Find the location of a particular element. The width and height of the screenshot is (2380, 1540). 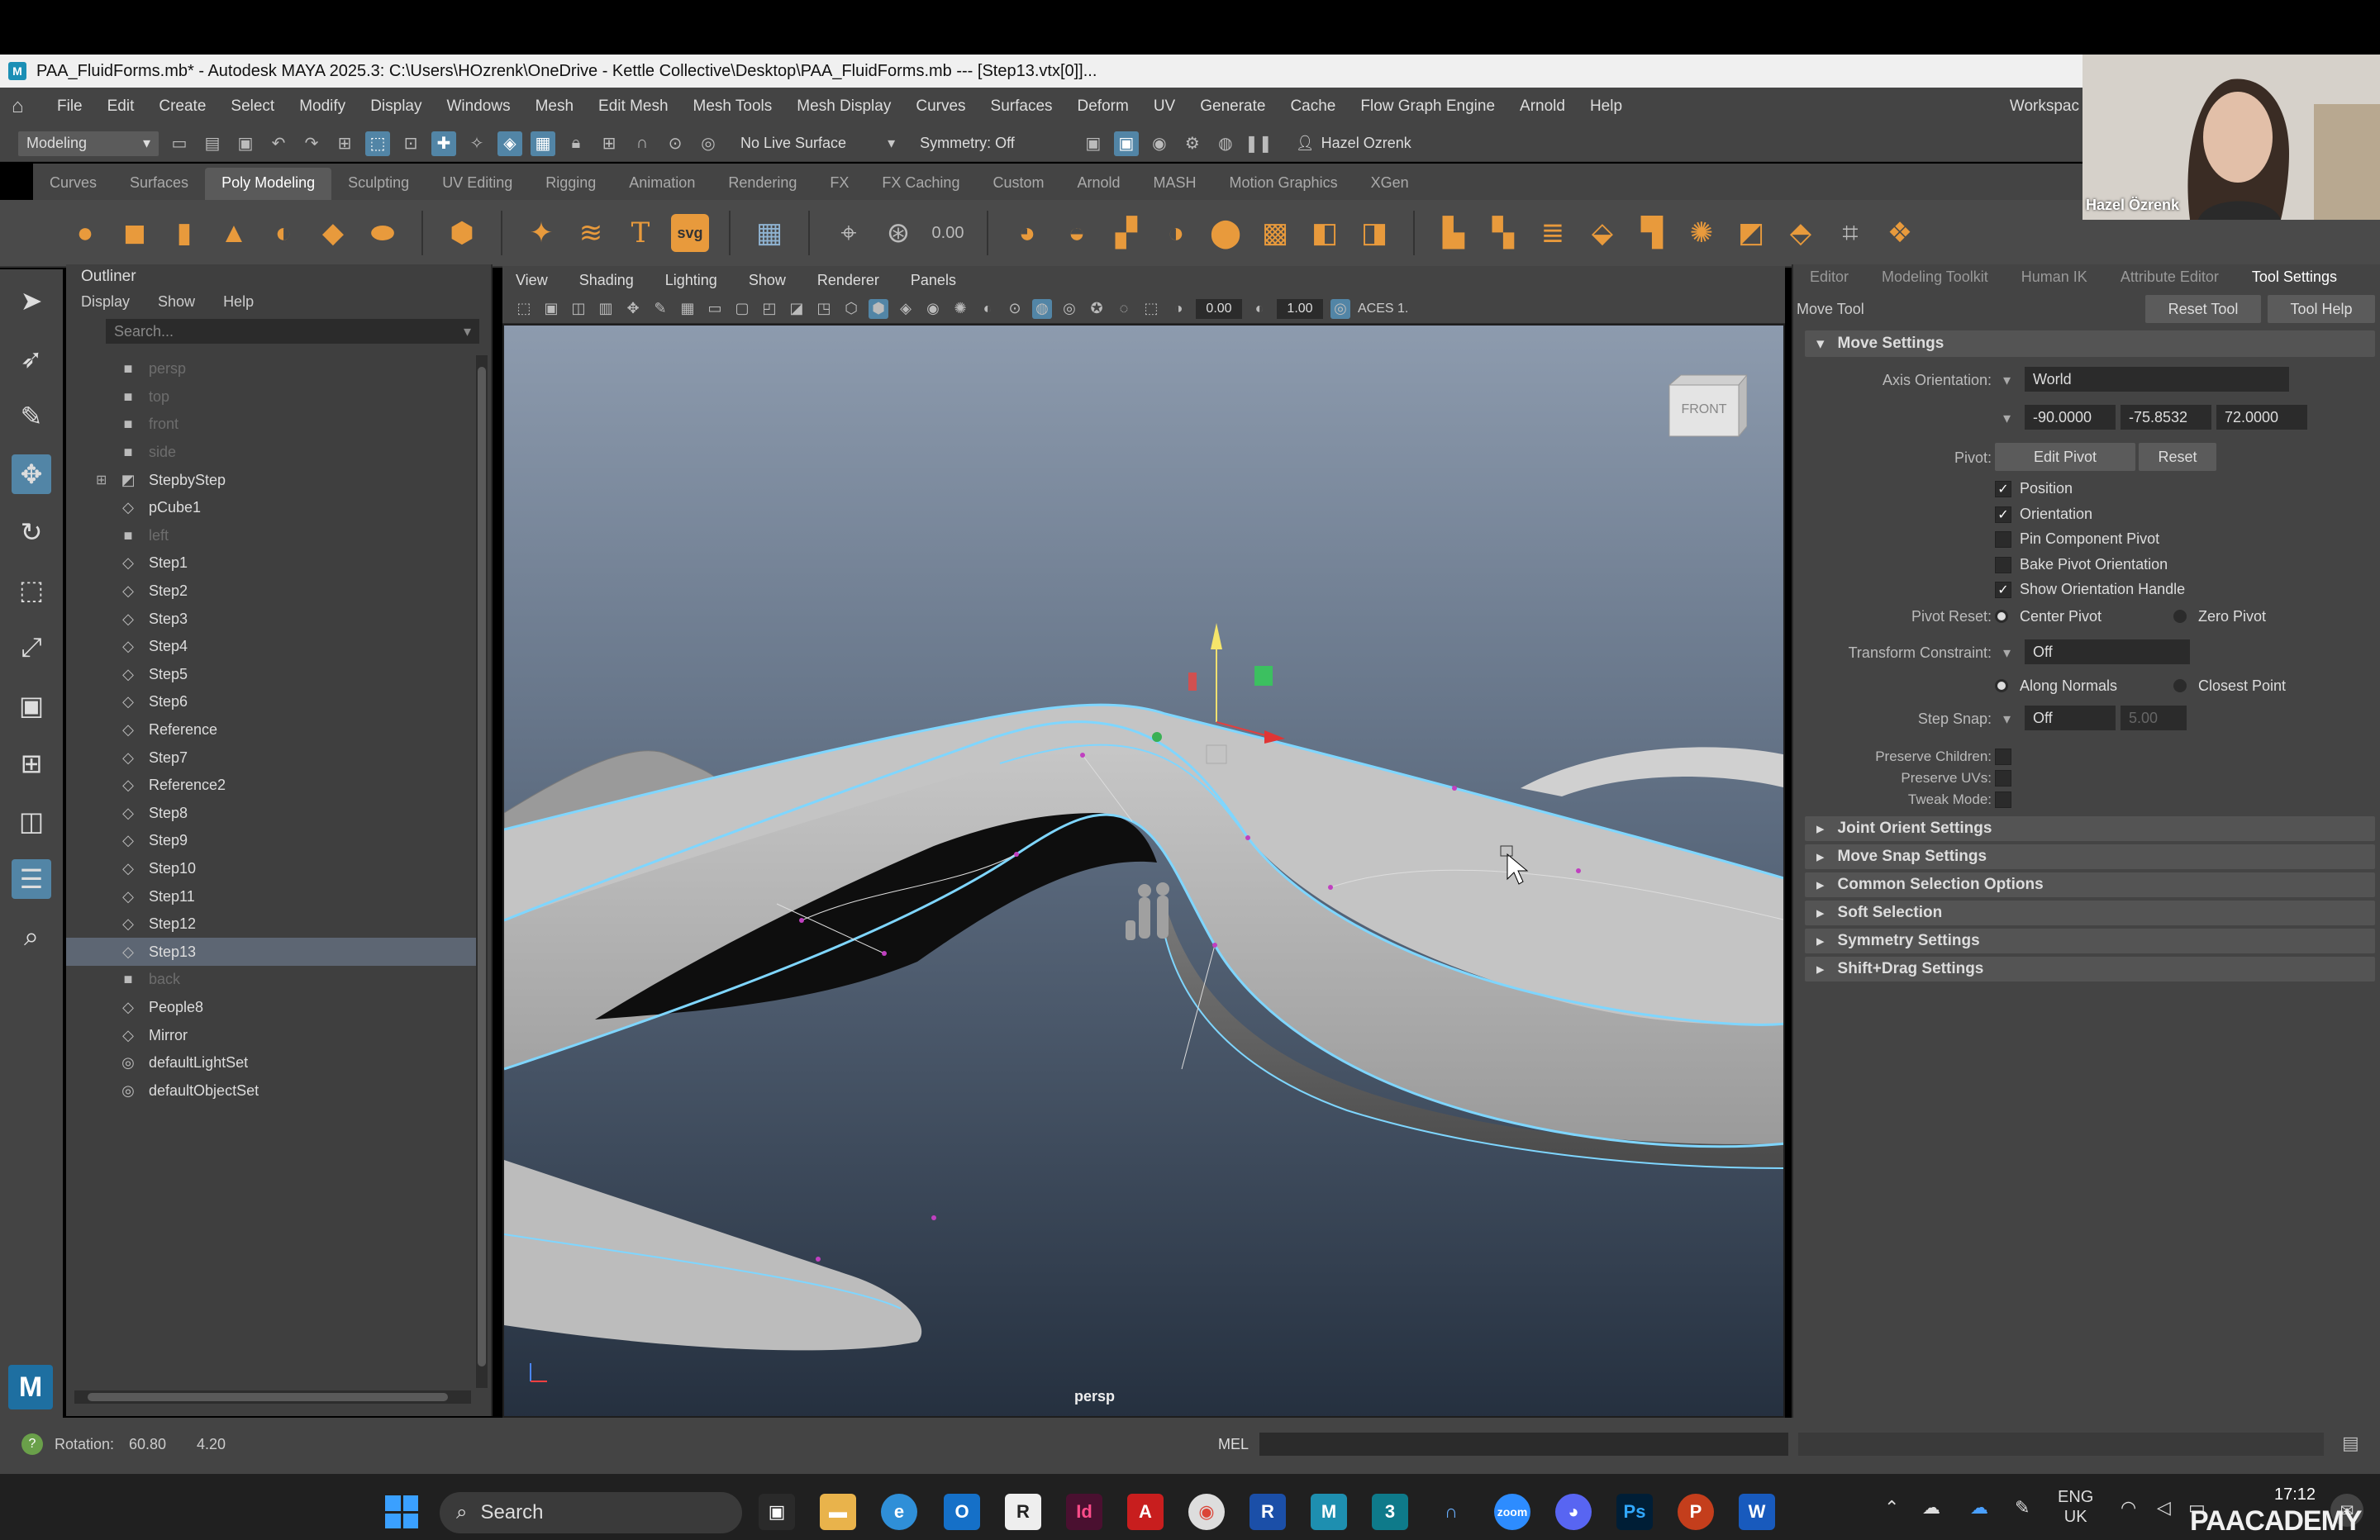

select-object-icon: ⬚ is located at coordinates (377, 143).